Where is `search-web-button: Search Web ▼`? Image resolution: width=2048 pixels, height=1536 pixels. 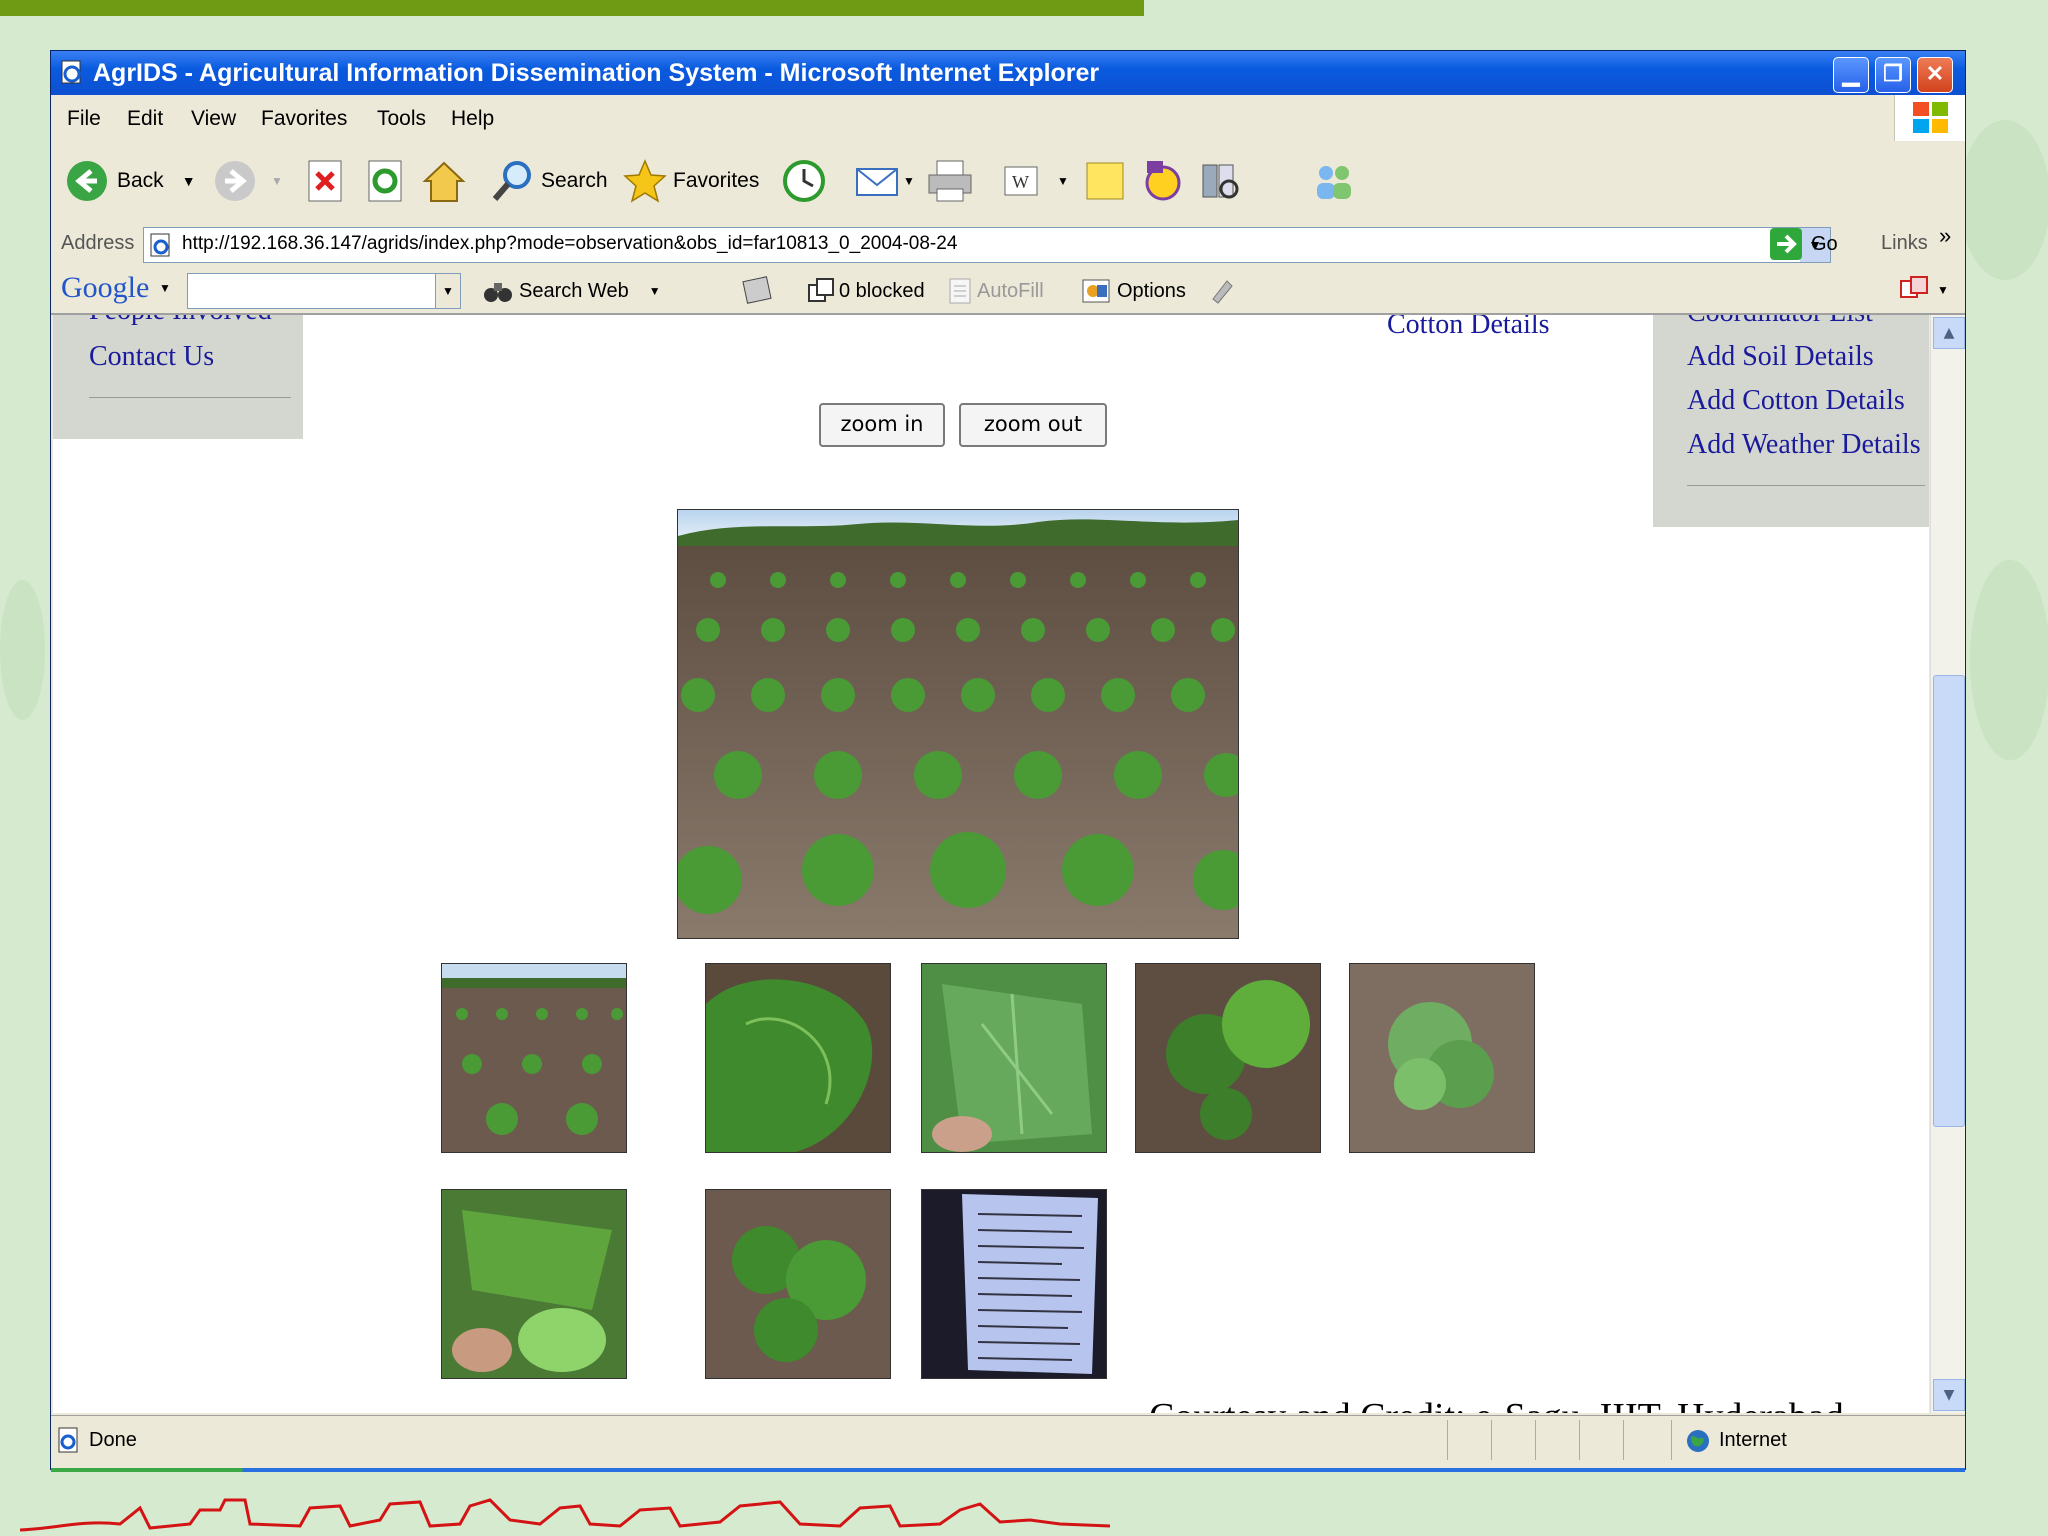 search-web-button: Search Web ▼ is located at coordinates (572, 291).